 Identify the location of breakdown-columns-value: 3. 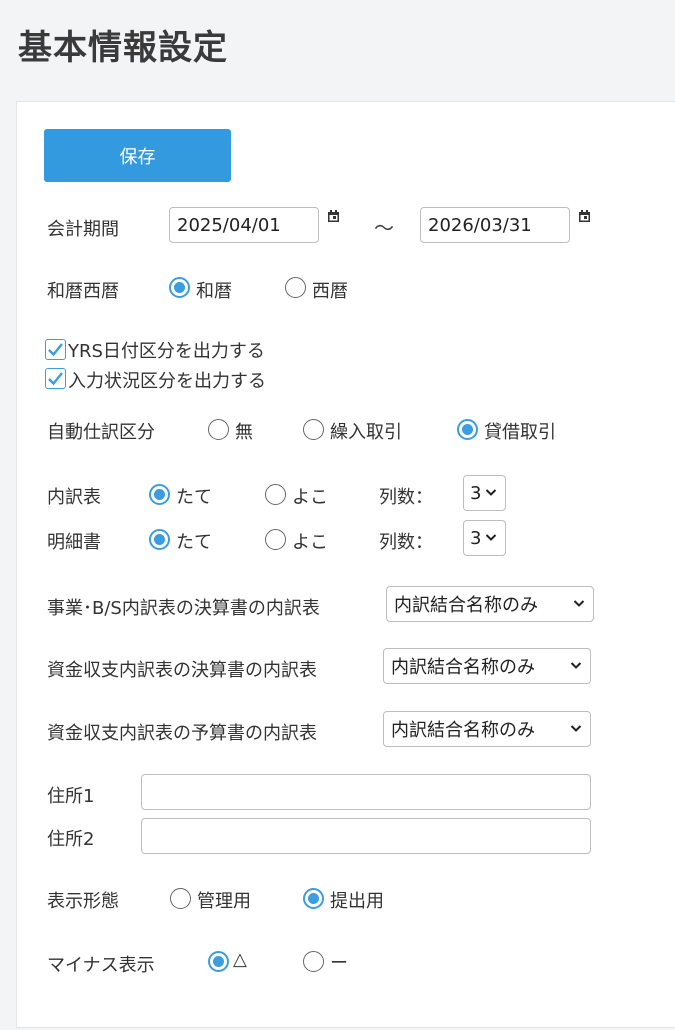
(476, 493).